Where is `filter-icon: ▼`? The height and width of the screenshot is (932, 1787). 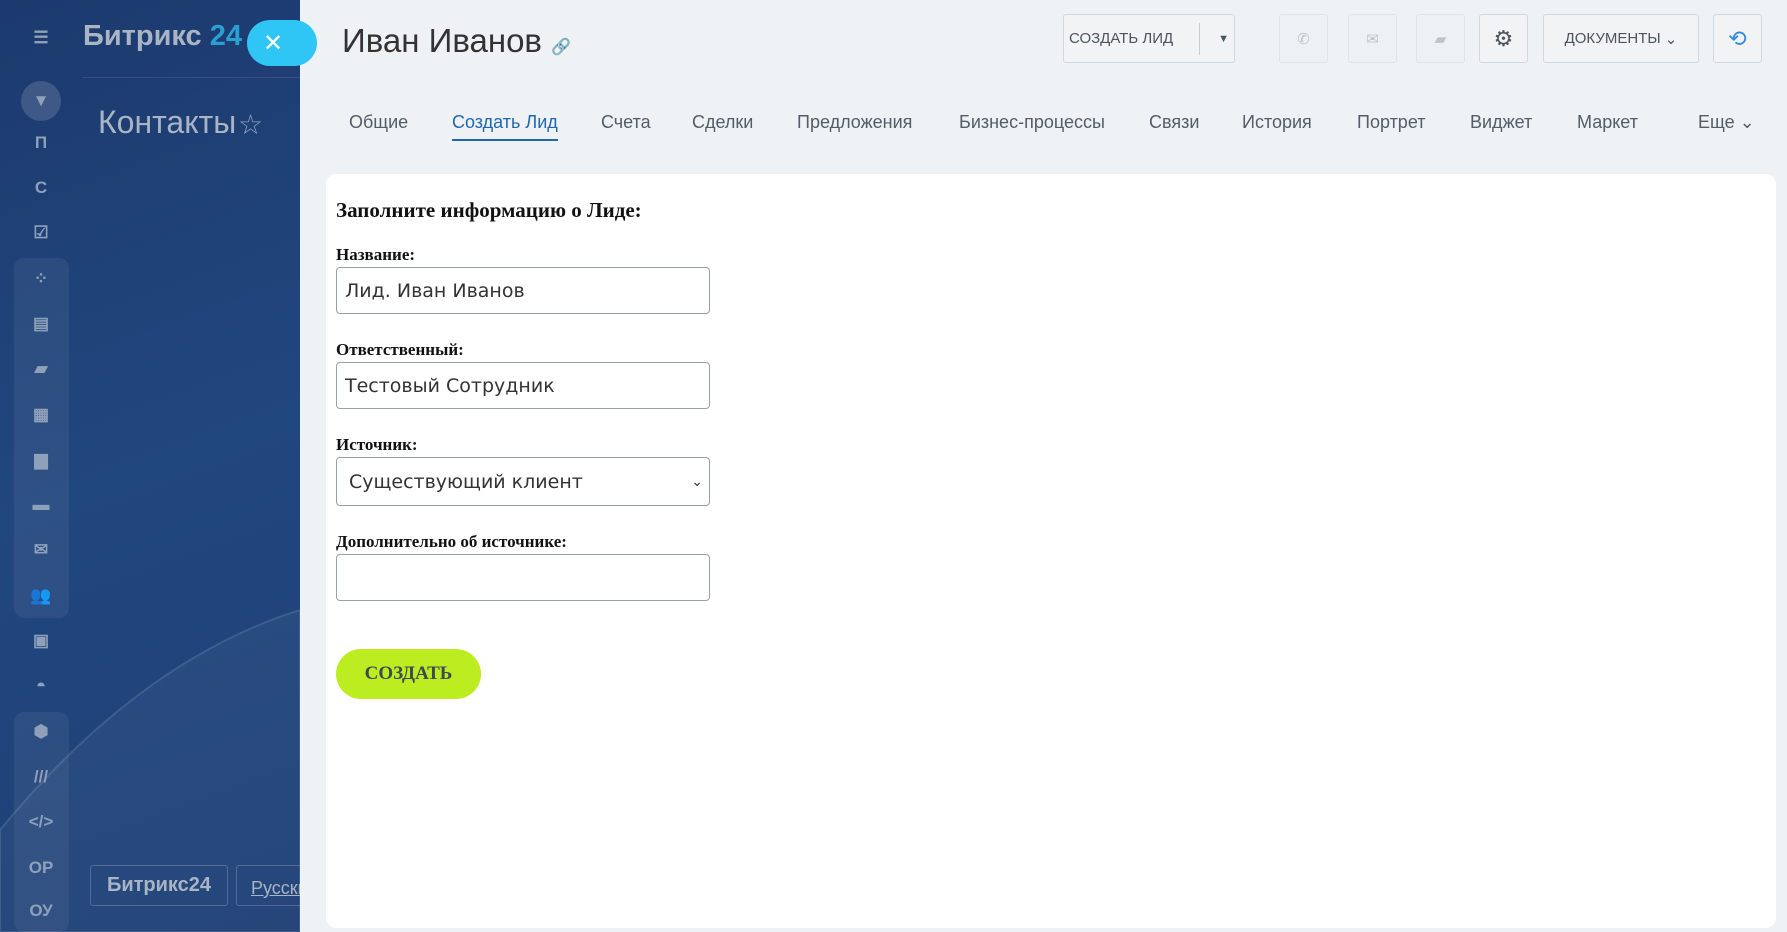 filter-icon: ▼ is located at coordinates (41, 101).